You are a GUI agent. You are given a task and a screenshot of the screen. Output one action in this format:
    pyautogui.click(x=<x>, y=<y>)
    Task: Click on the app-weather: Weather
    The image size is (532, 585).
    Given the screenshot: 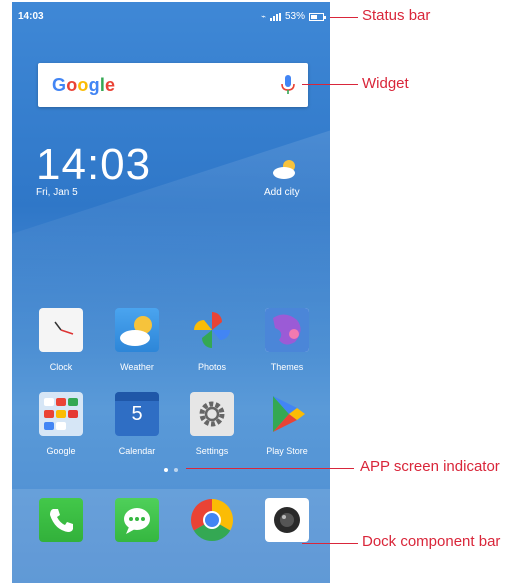 What is the action you would take?
    pyautogui.click(x=137, y=340)
    